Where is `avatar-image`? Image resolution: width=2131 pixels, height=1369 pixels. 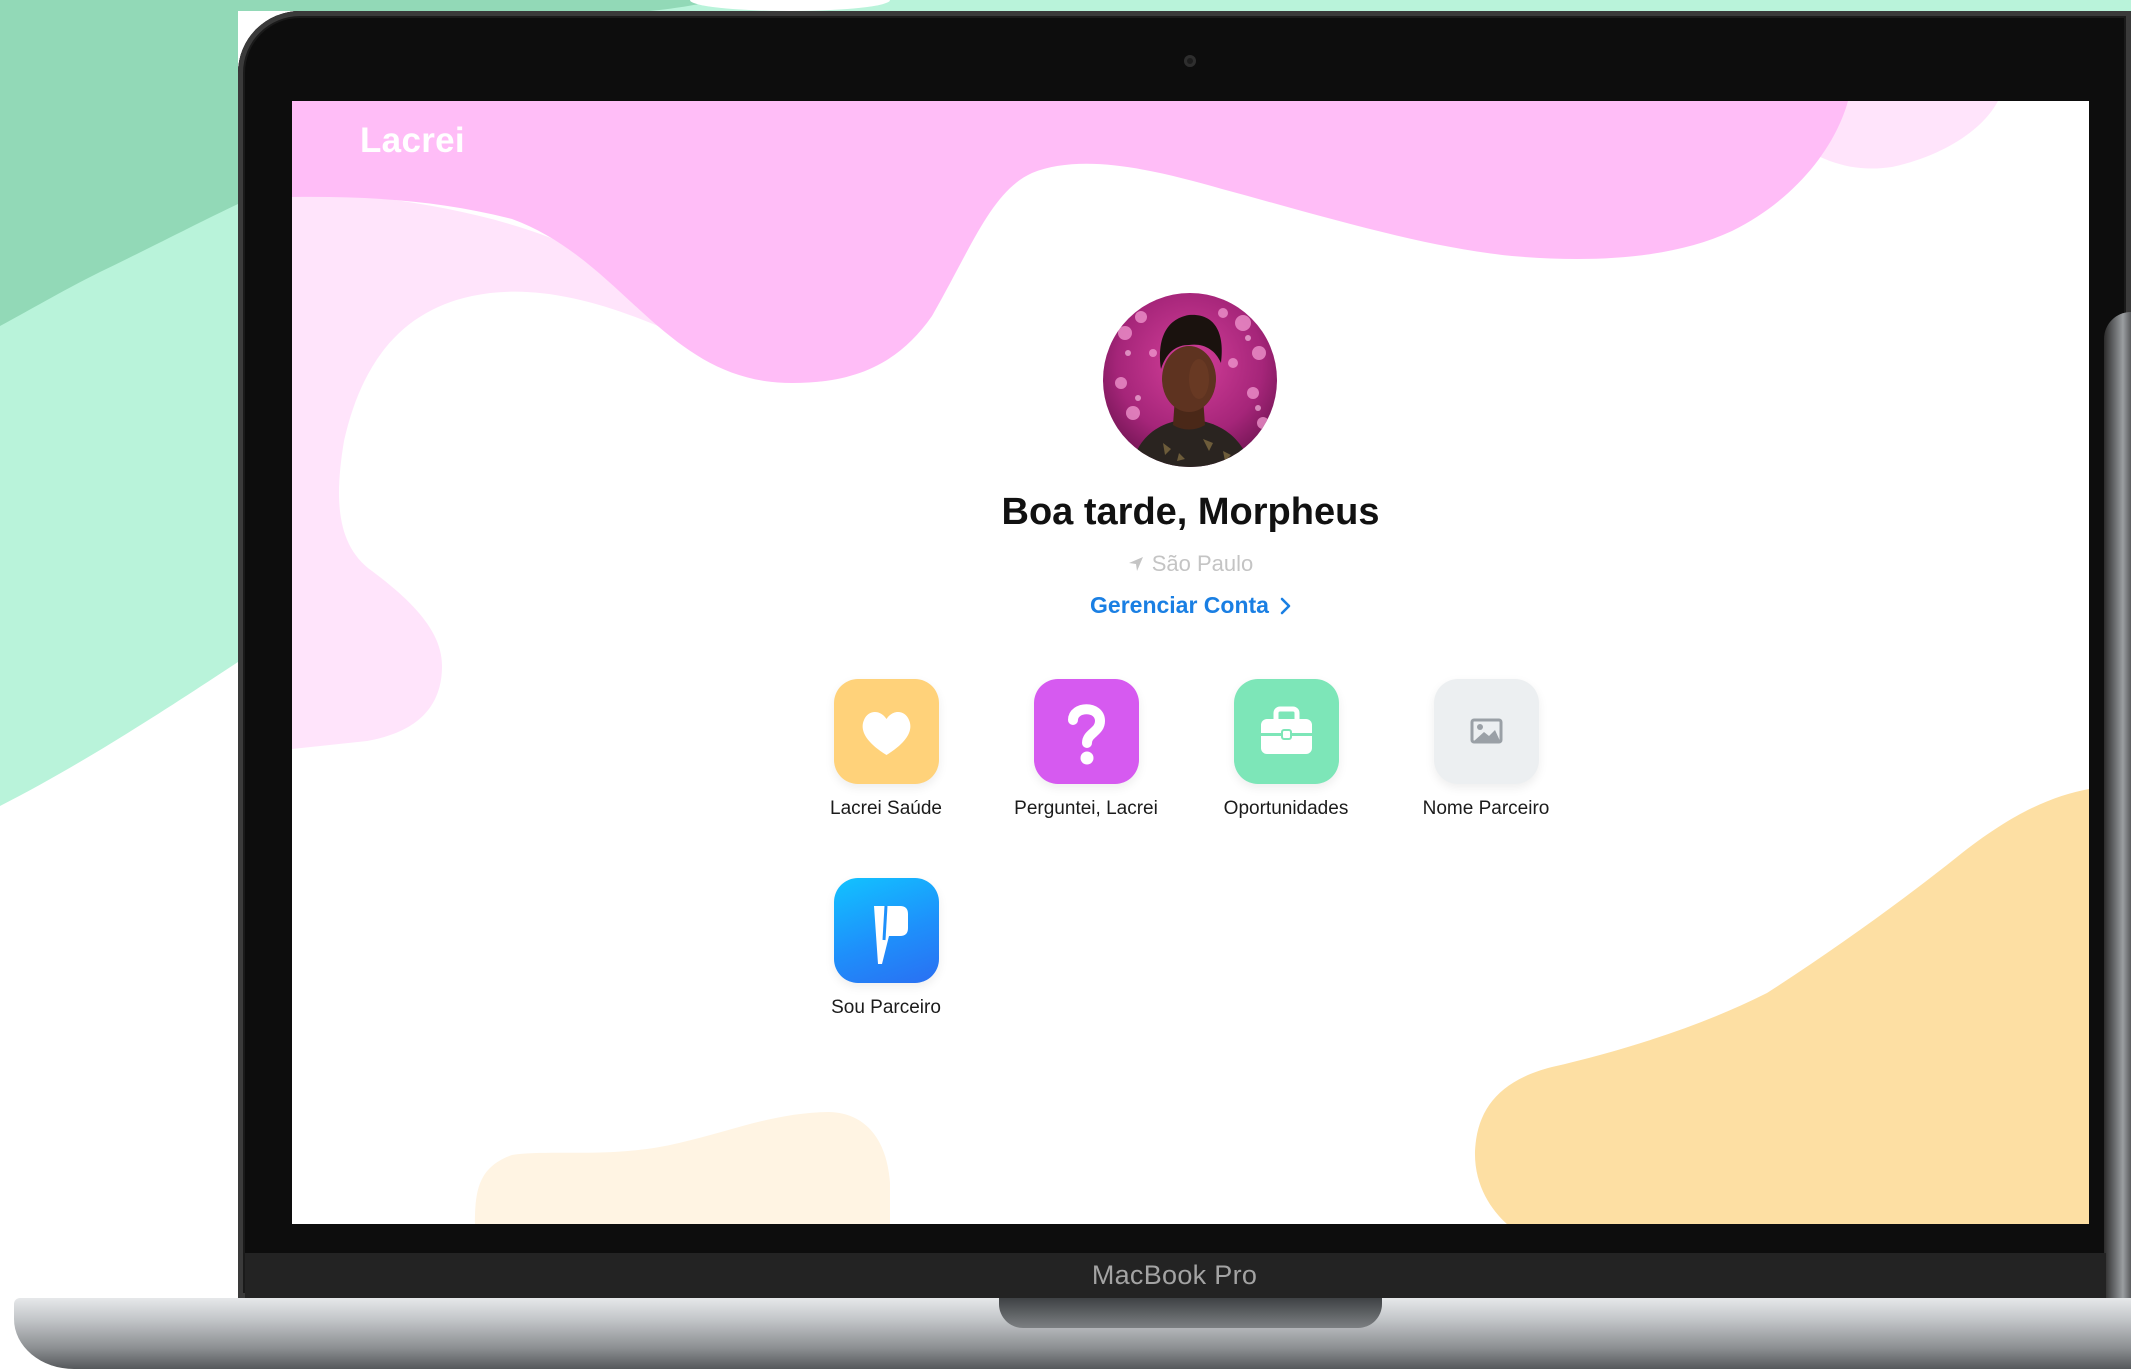 avatar-image is located at coordinates (1190, 380).